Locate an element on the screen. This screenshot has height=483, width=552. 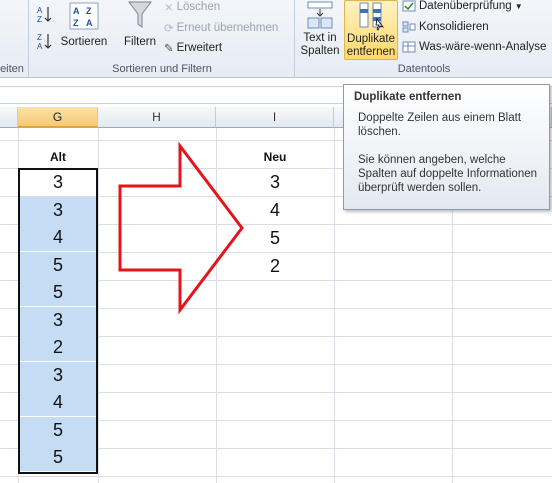
chevron-down-icon: ▼ is located at coordinates (518, 6).